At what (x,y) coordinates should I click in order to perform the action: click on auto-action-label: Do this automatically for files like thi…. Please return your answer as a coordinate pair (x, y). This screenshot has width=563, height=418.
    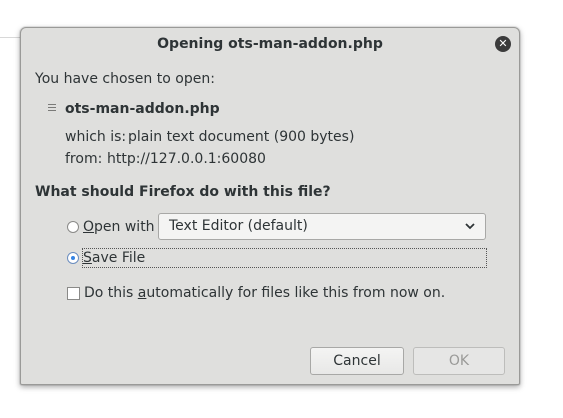
    Looking at the image, I should click on (264, 293).